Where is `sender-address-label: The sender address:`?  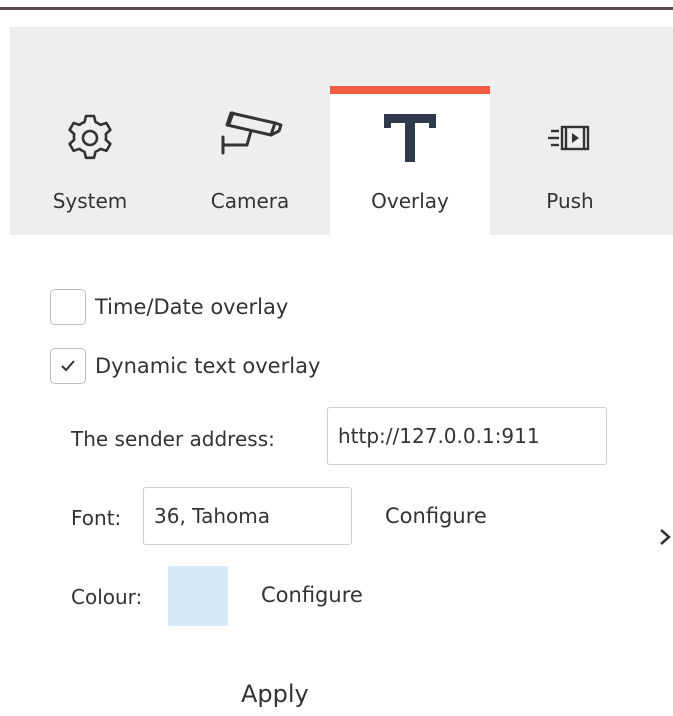 sender-address-label: The sender address: is located at coordinates (173, 439).